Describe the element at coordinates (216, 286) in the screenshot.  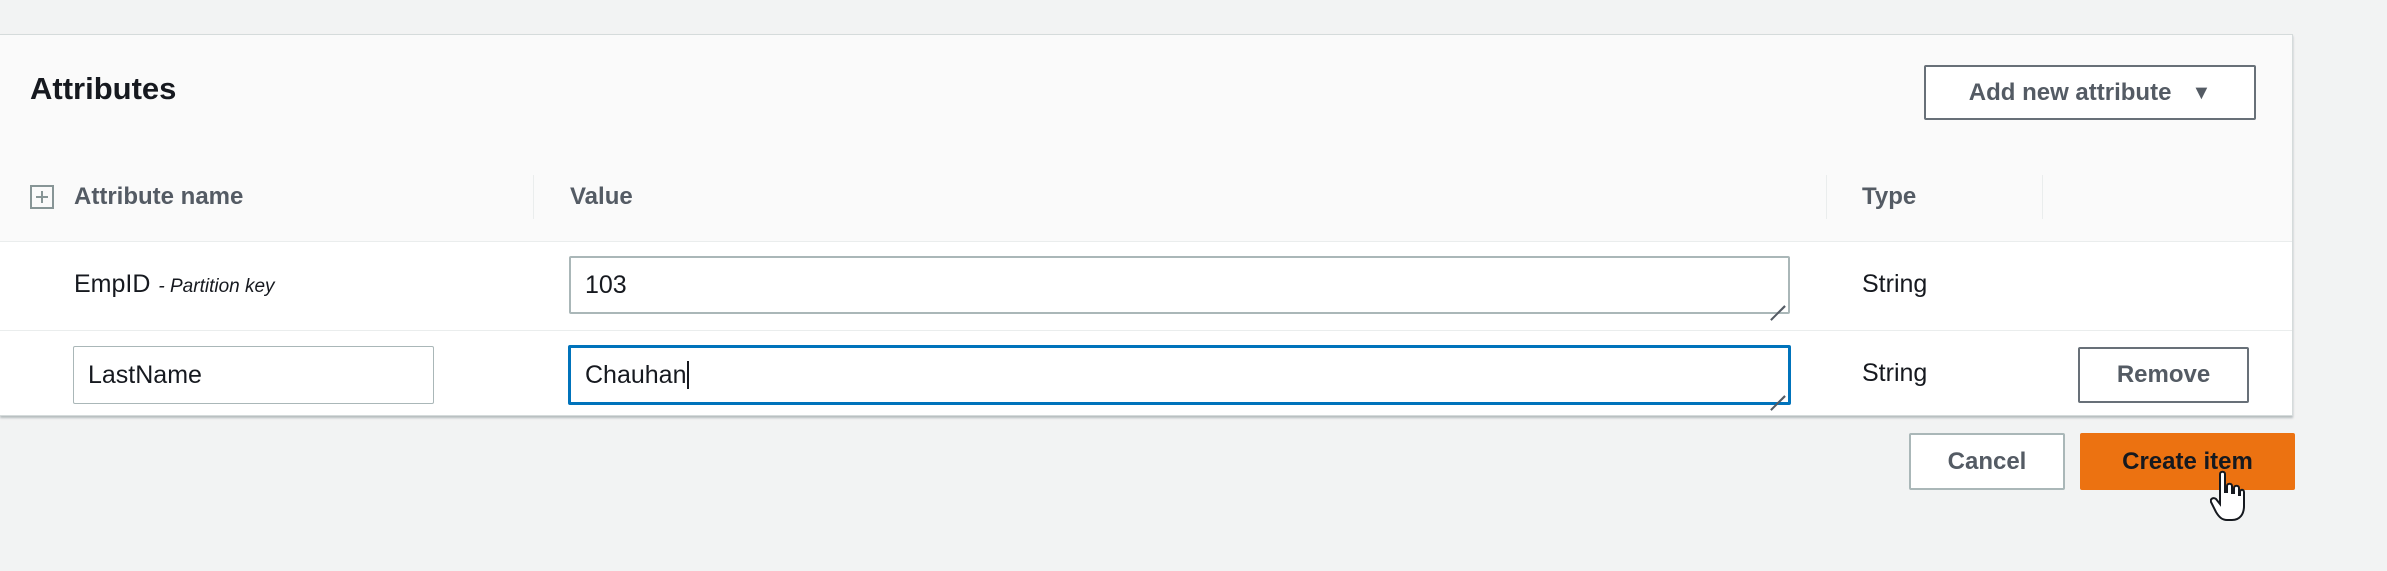
I see `partition-key-hint: - Partition key` at that location.